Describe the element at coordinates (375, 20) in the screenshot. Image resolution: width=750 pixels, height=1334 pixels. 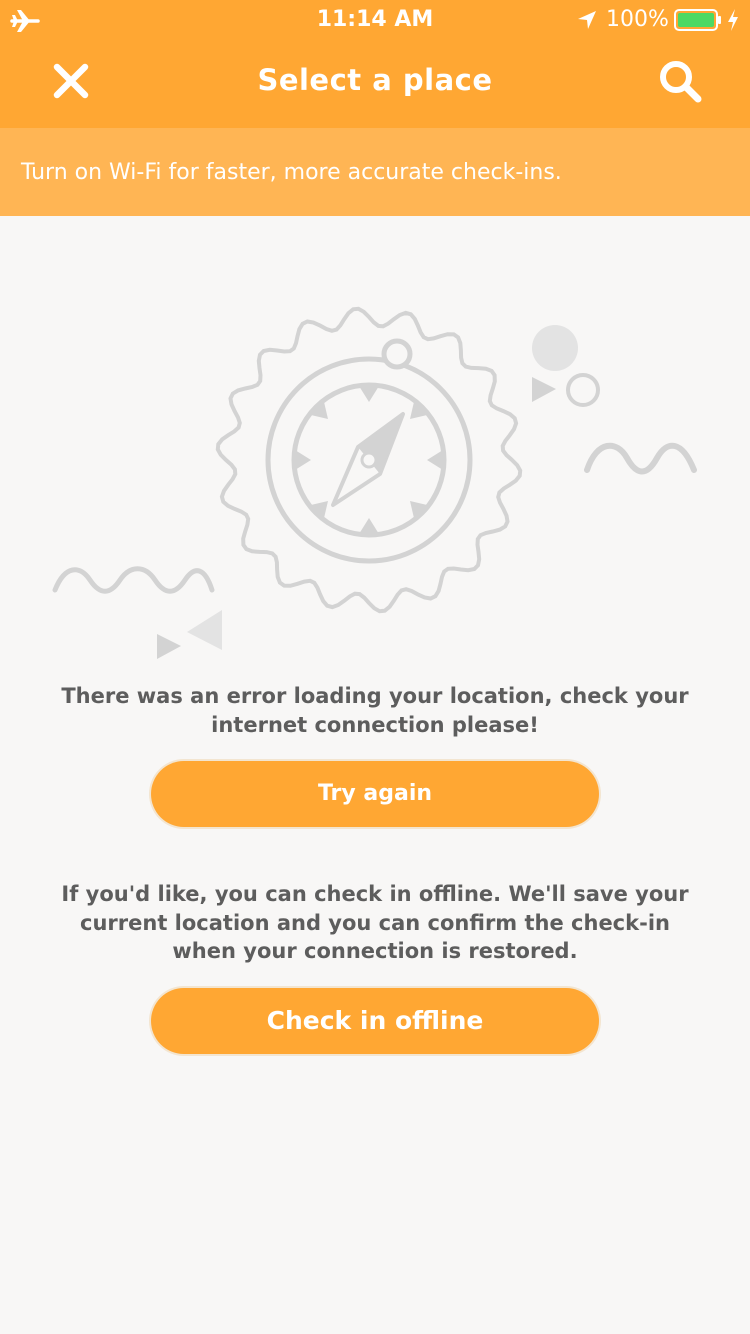
I see `status-bar: 11:14 AM 100%` at that location.